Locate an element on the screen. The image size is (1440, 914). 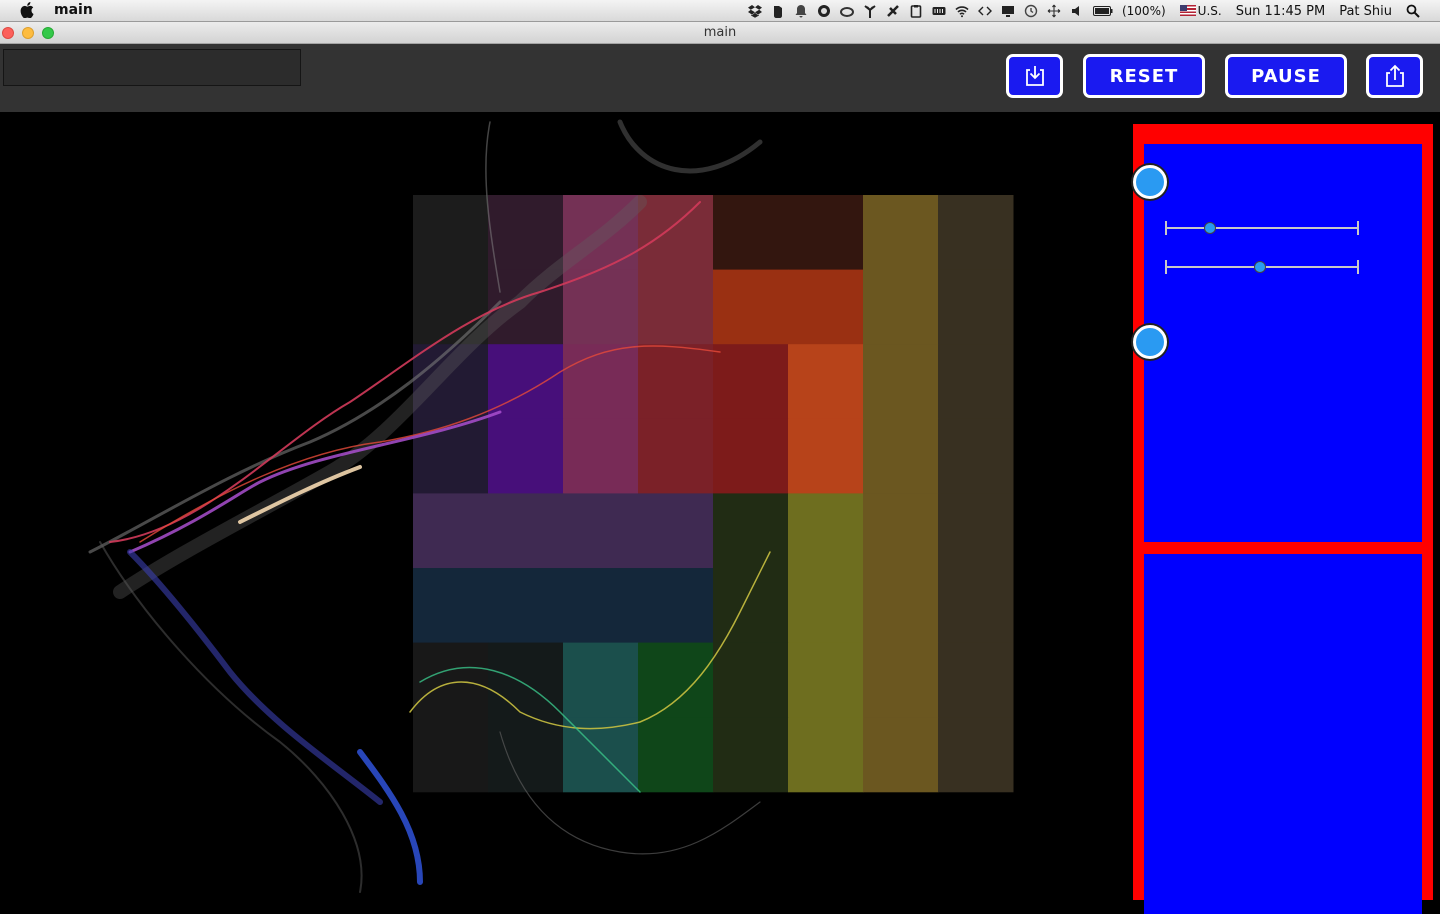
apple-menu-icon is located at coordinates (27, 10).